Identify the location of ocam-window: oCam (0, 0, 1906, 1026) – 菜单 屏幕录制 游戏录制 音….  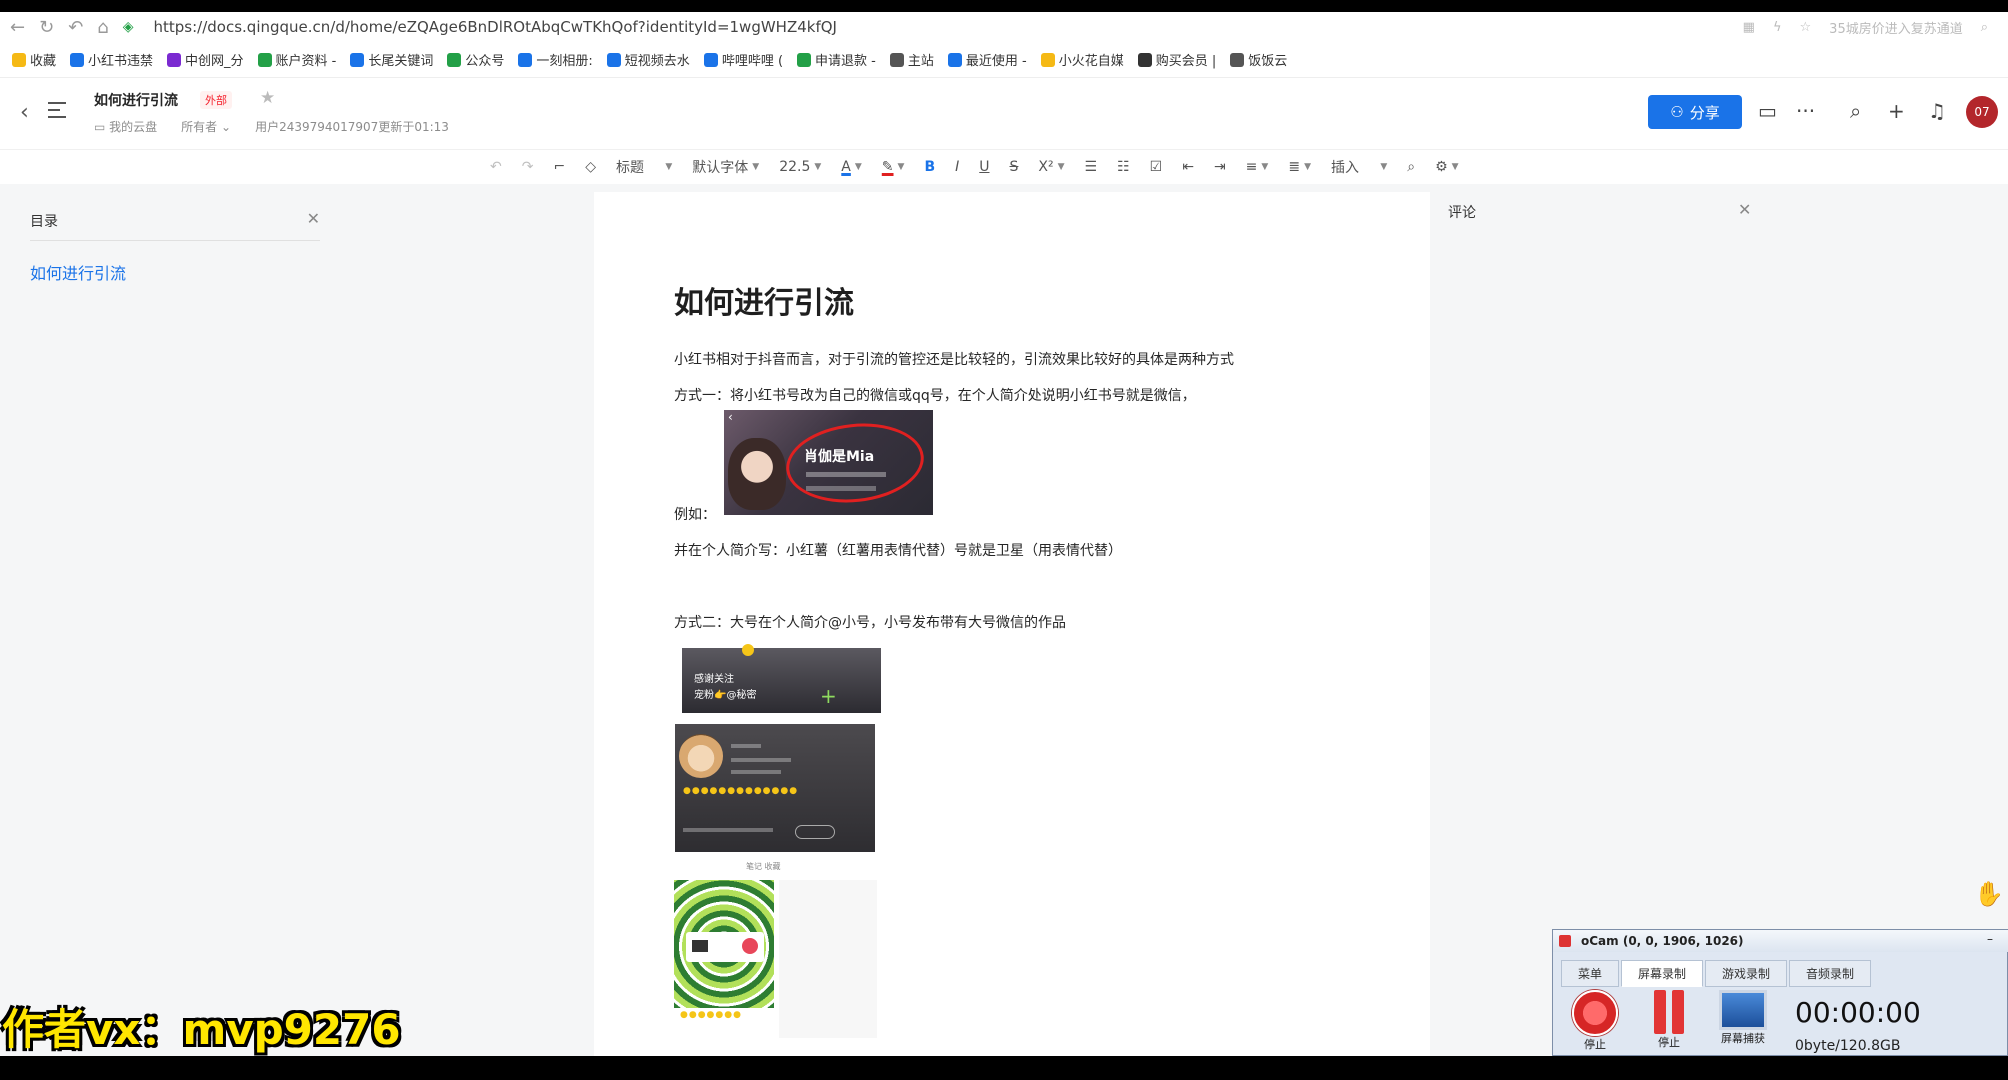
(1780, 992).